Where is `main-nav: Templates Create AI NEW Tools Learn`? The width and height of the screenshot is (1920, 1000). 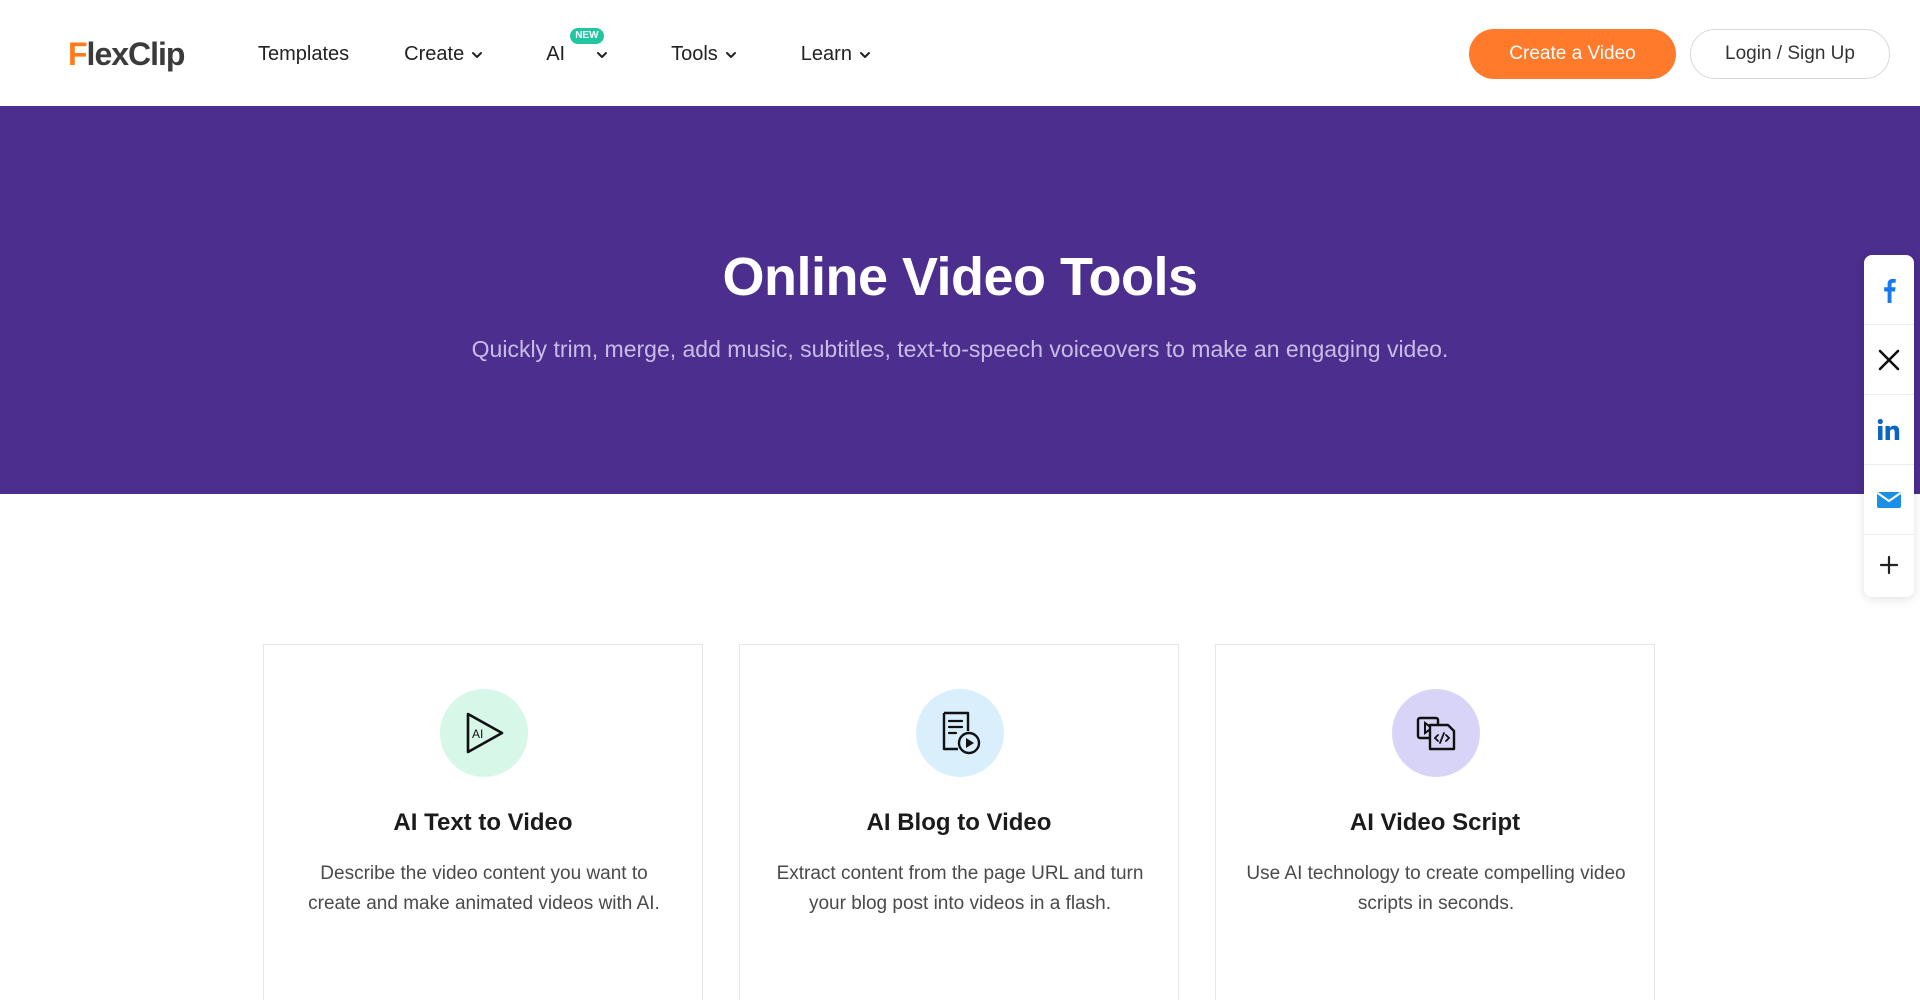
main-nav: Templates Create AI NEW Tools Learn is located at coordinates (565, 51).